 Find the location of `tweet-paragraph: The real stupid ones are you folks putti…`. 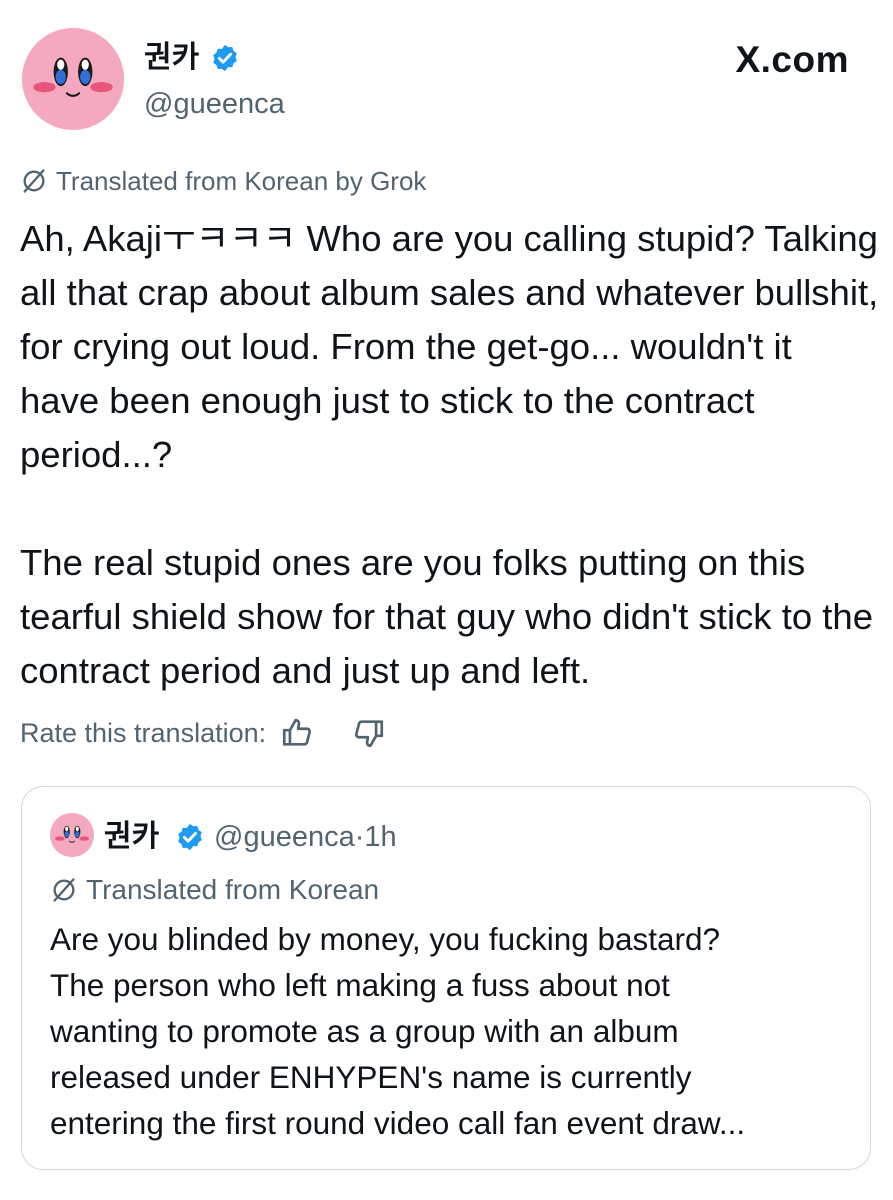

tweet-paragraph: The real stupid ones are you folks putti… is located at coordinates (447, 616).